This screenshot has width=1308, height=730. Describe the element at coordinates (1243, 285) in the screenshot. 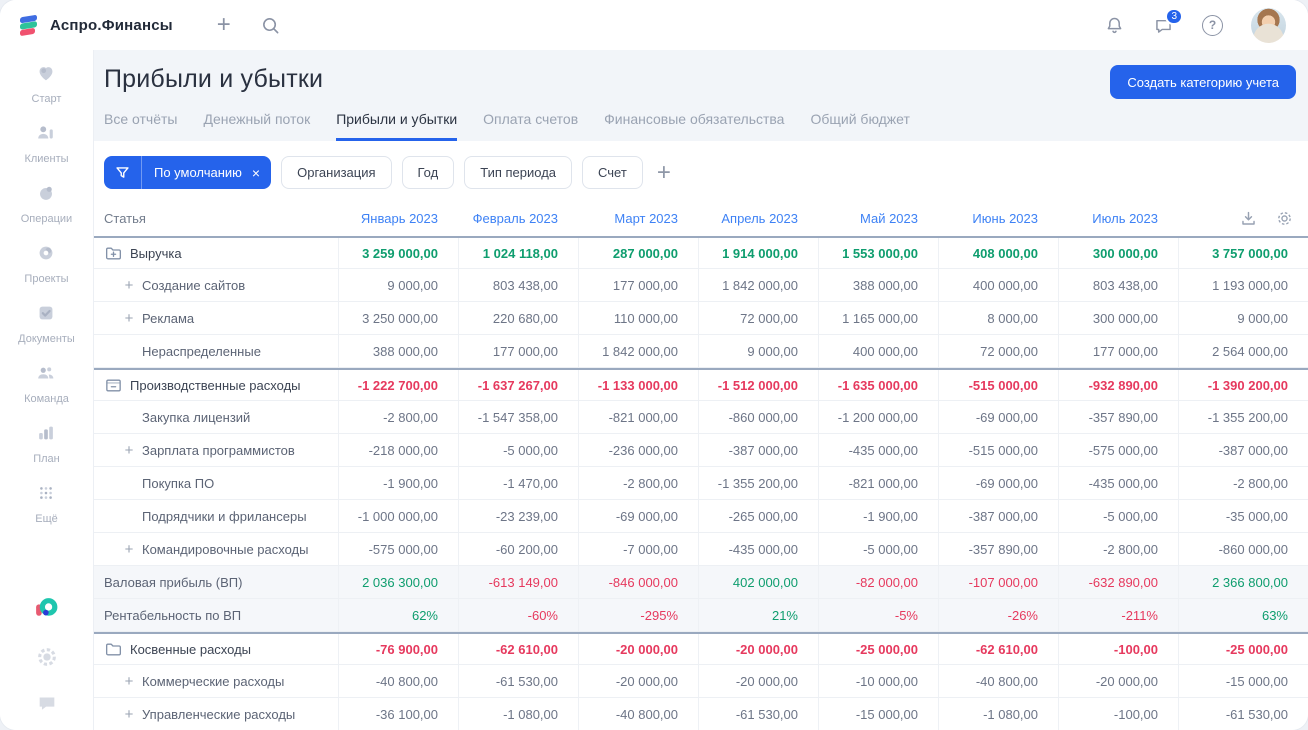

I see `value-cell: 1 193 000,00` at that location.